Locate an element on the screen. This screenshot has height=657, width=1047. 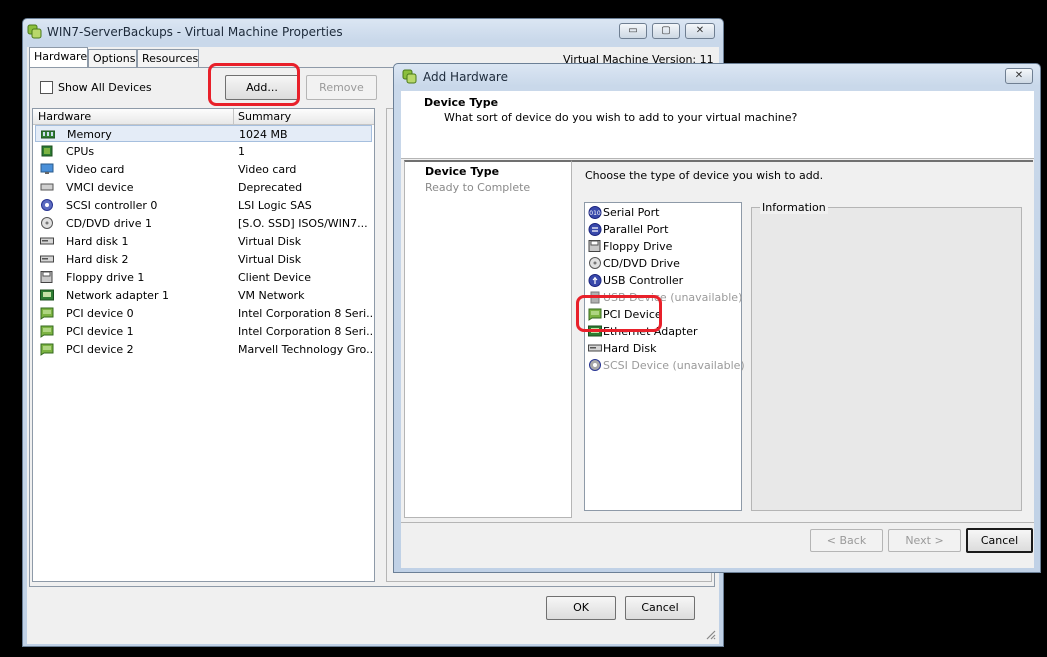
hardware-row: Floppy drive 1 Client Device is located at coordinates (203, 277).